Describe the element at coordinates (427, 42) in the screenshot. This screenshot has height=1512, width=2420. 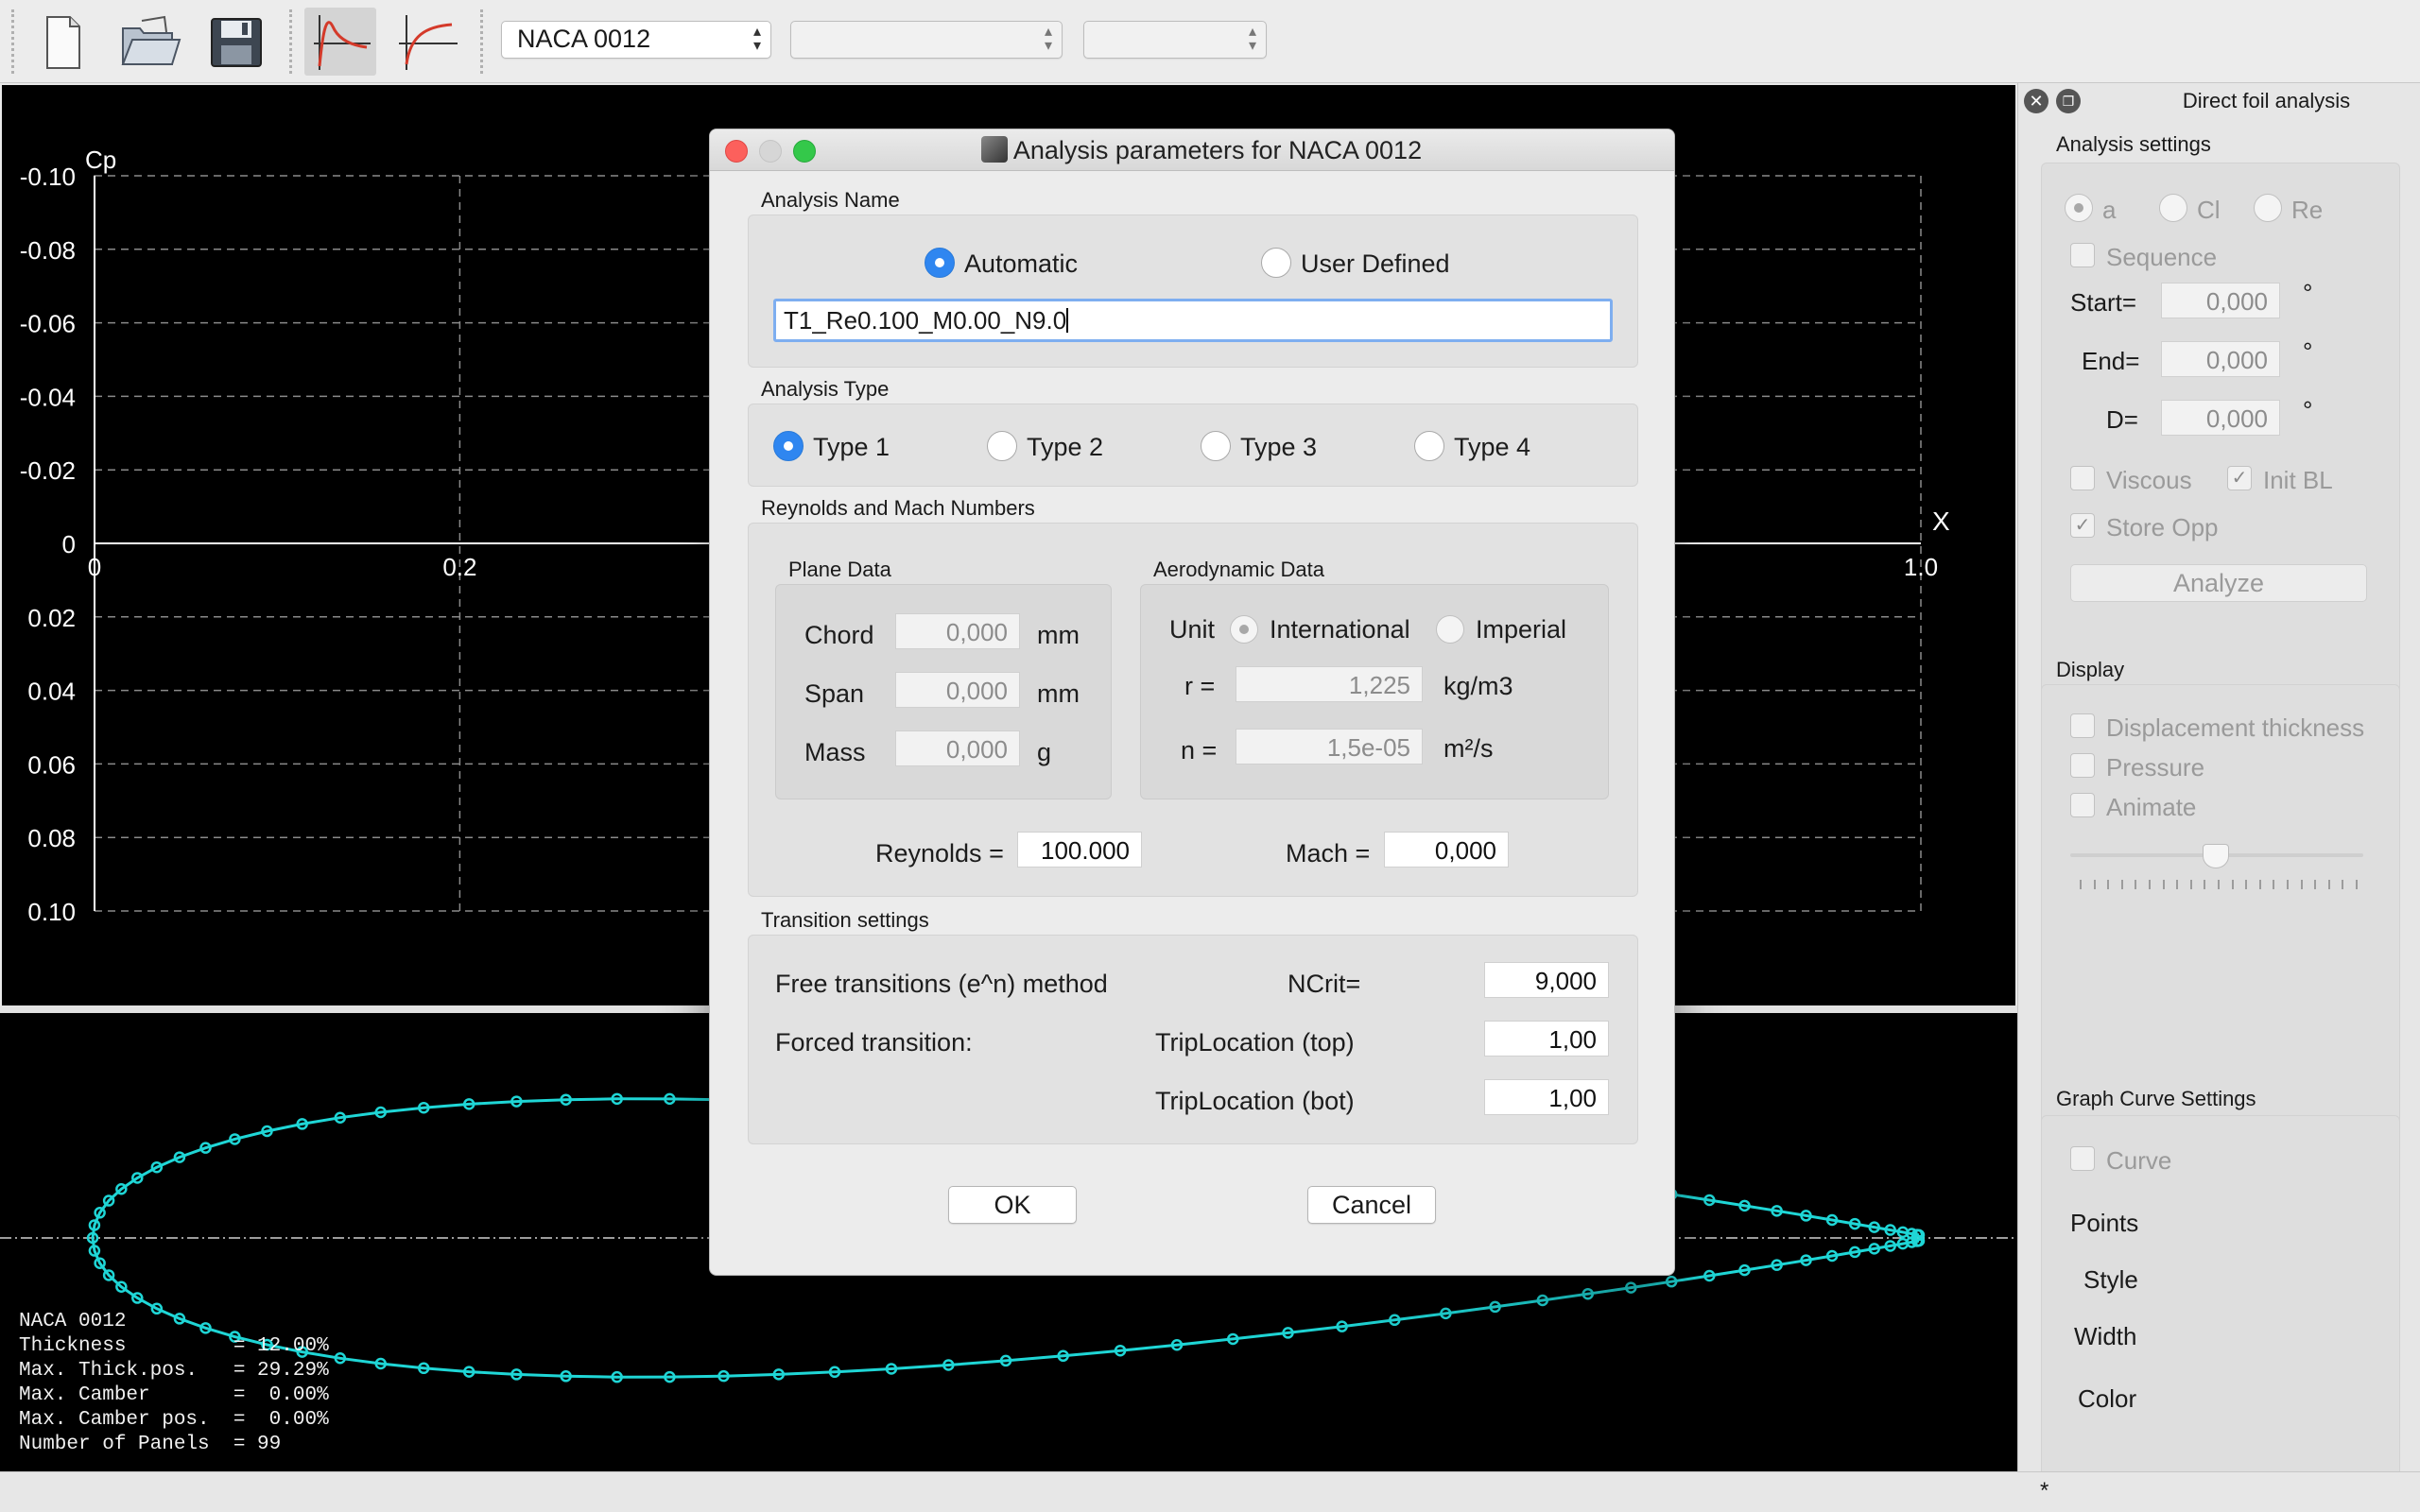
I see `bl-view-icon` at that location.